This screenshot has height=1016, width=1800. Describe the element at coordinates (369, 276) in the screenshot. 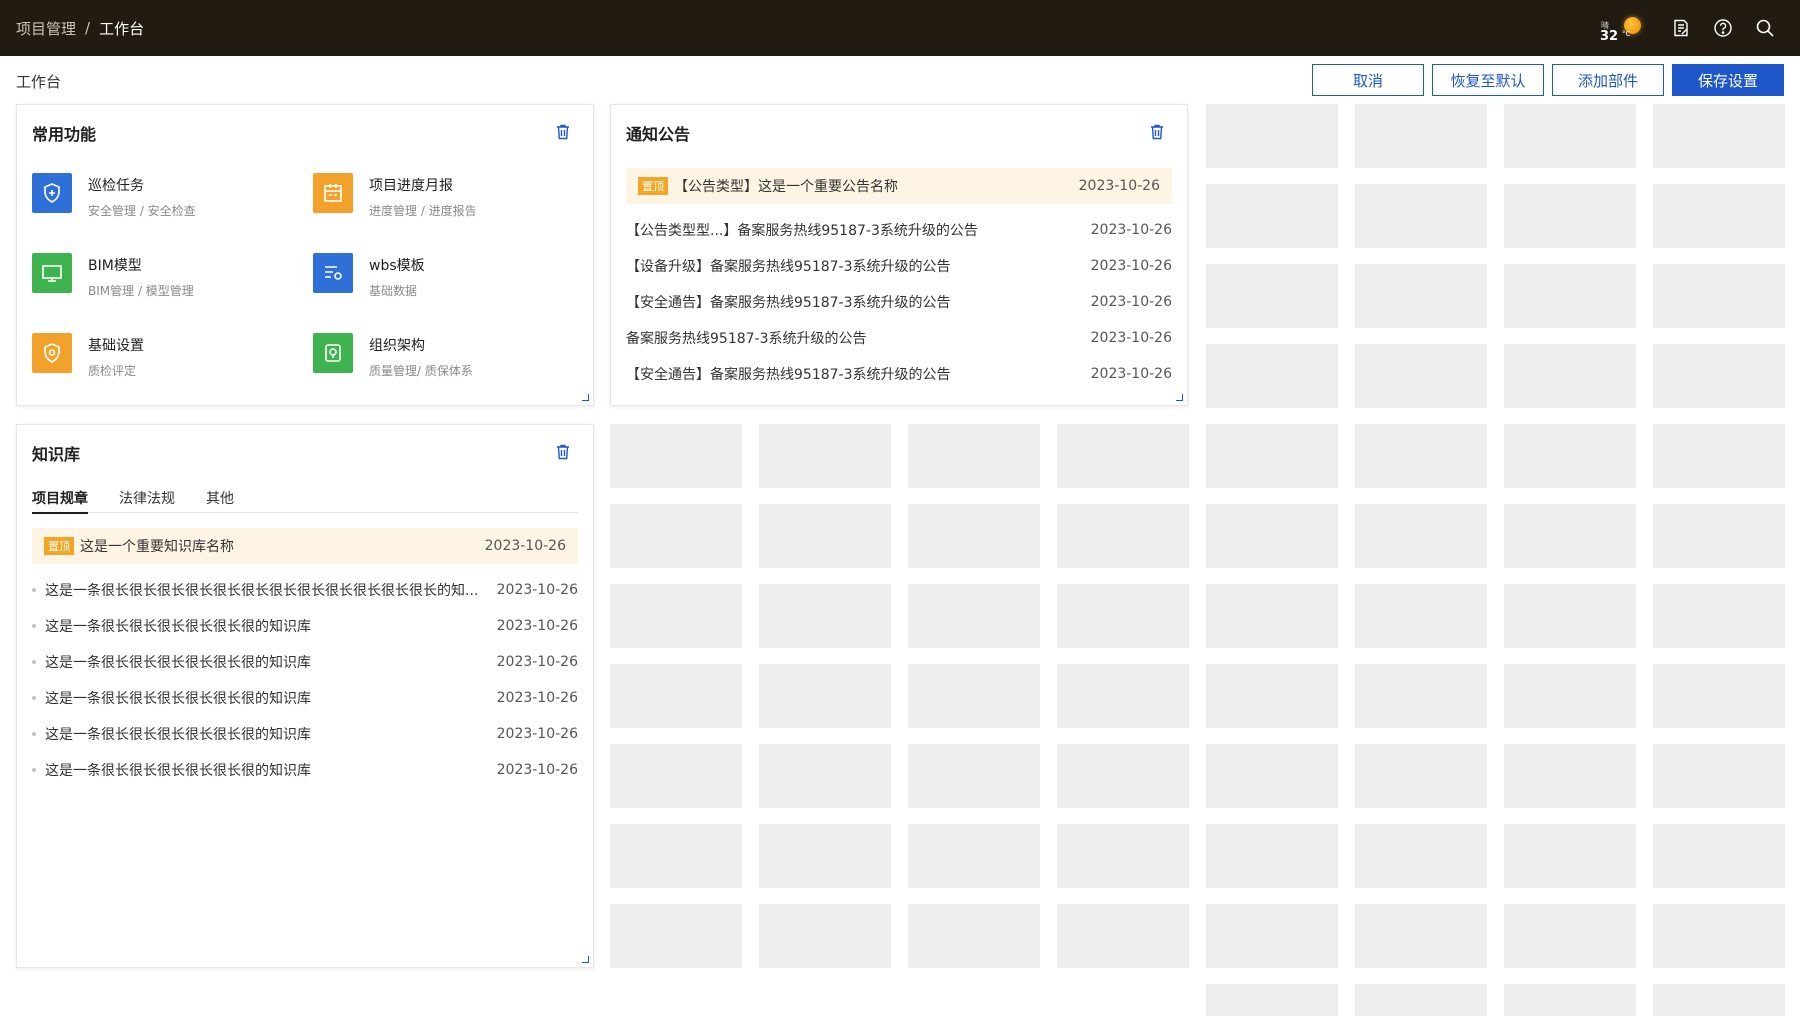

I see `function-item: wbs模板 基础数据` at that location.